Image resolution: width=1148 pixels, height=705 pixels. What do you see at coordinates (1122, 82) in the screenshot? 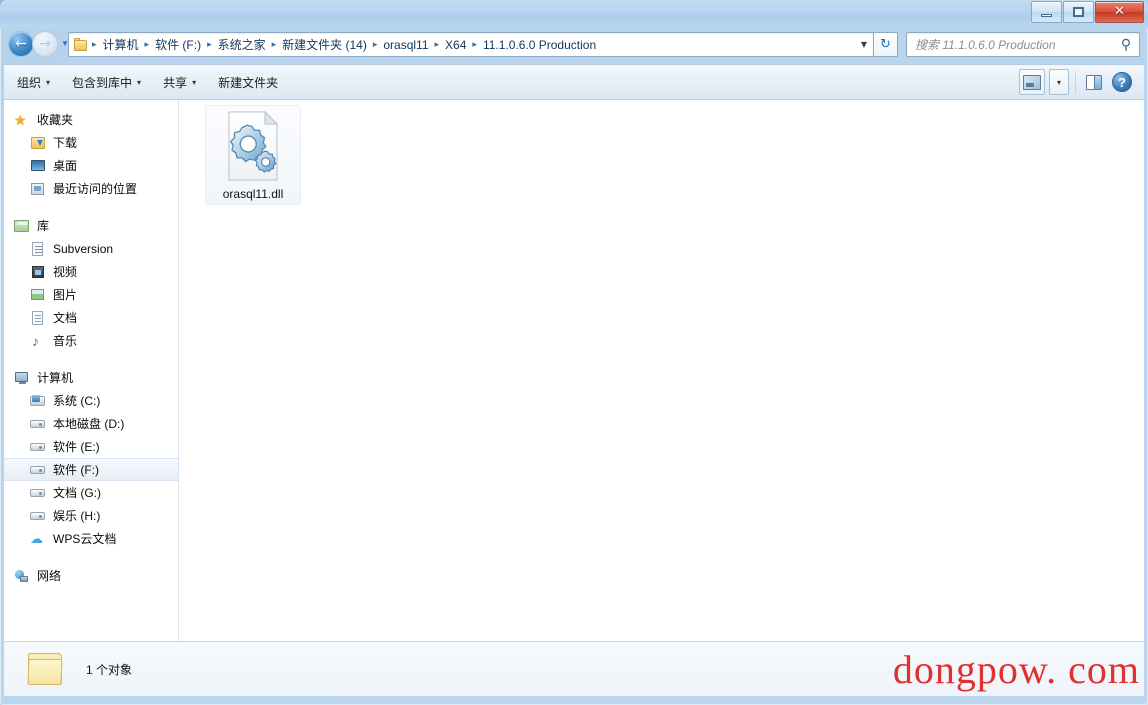
I see `help-button: ?` at bounding box center [1122, 82].